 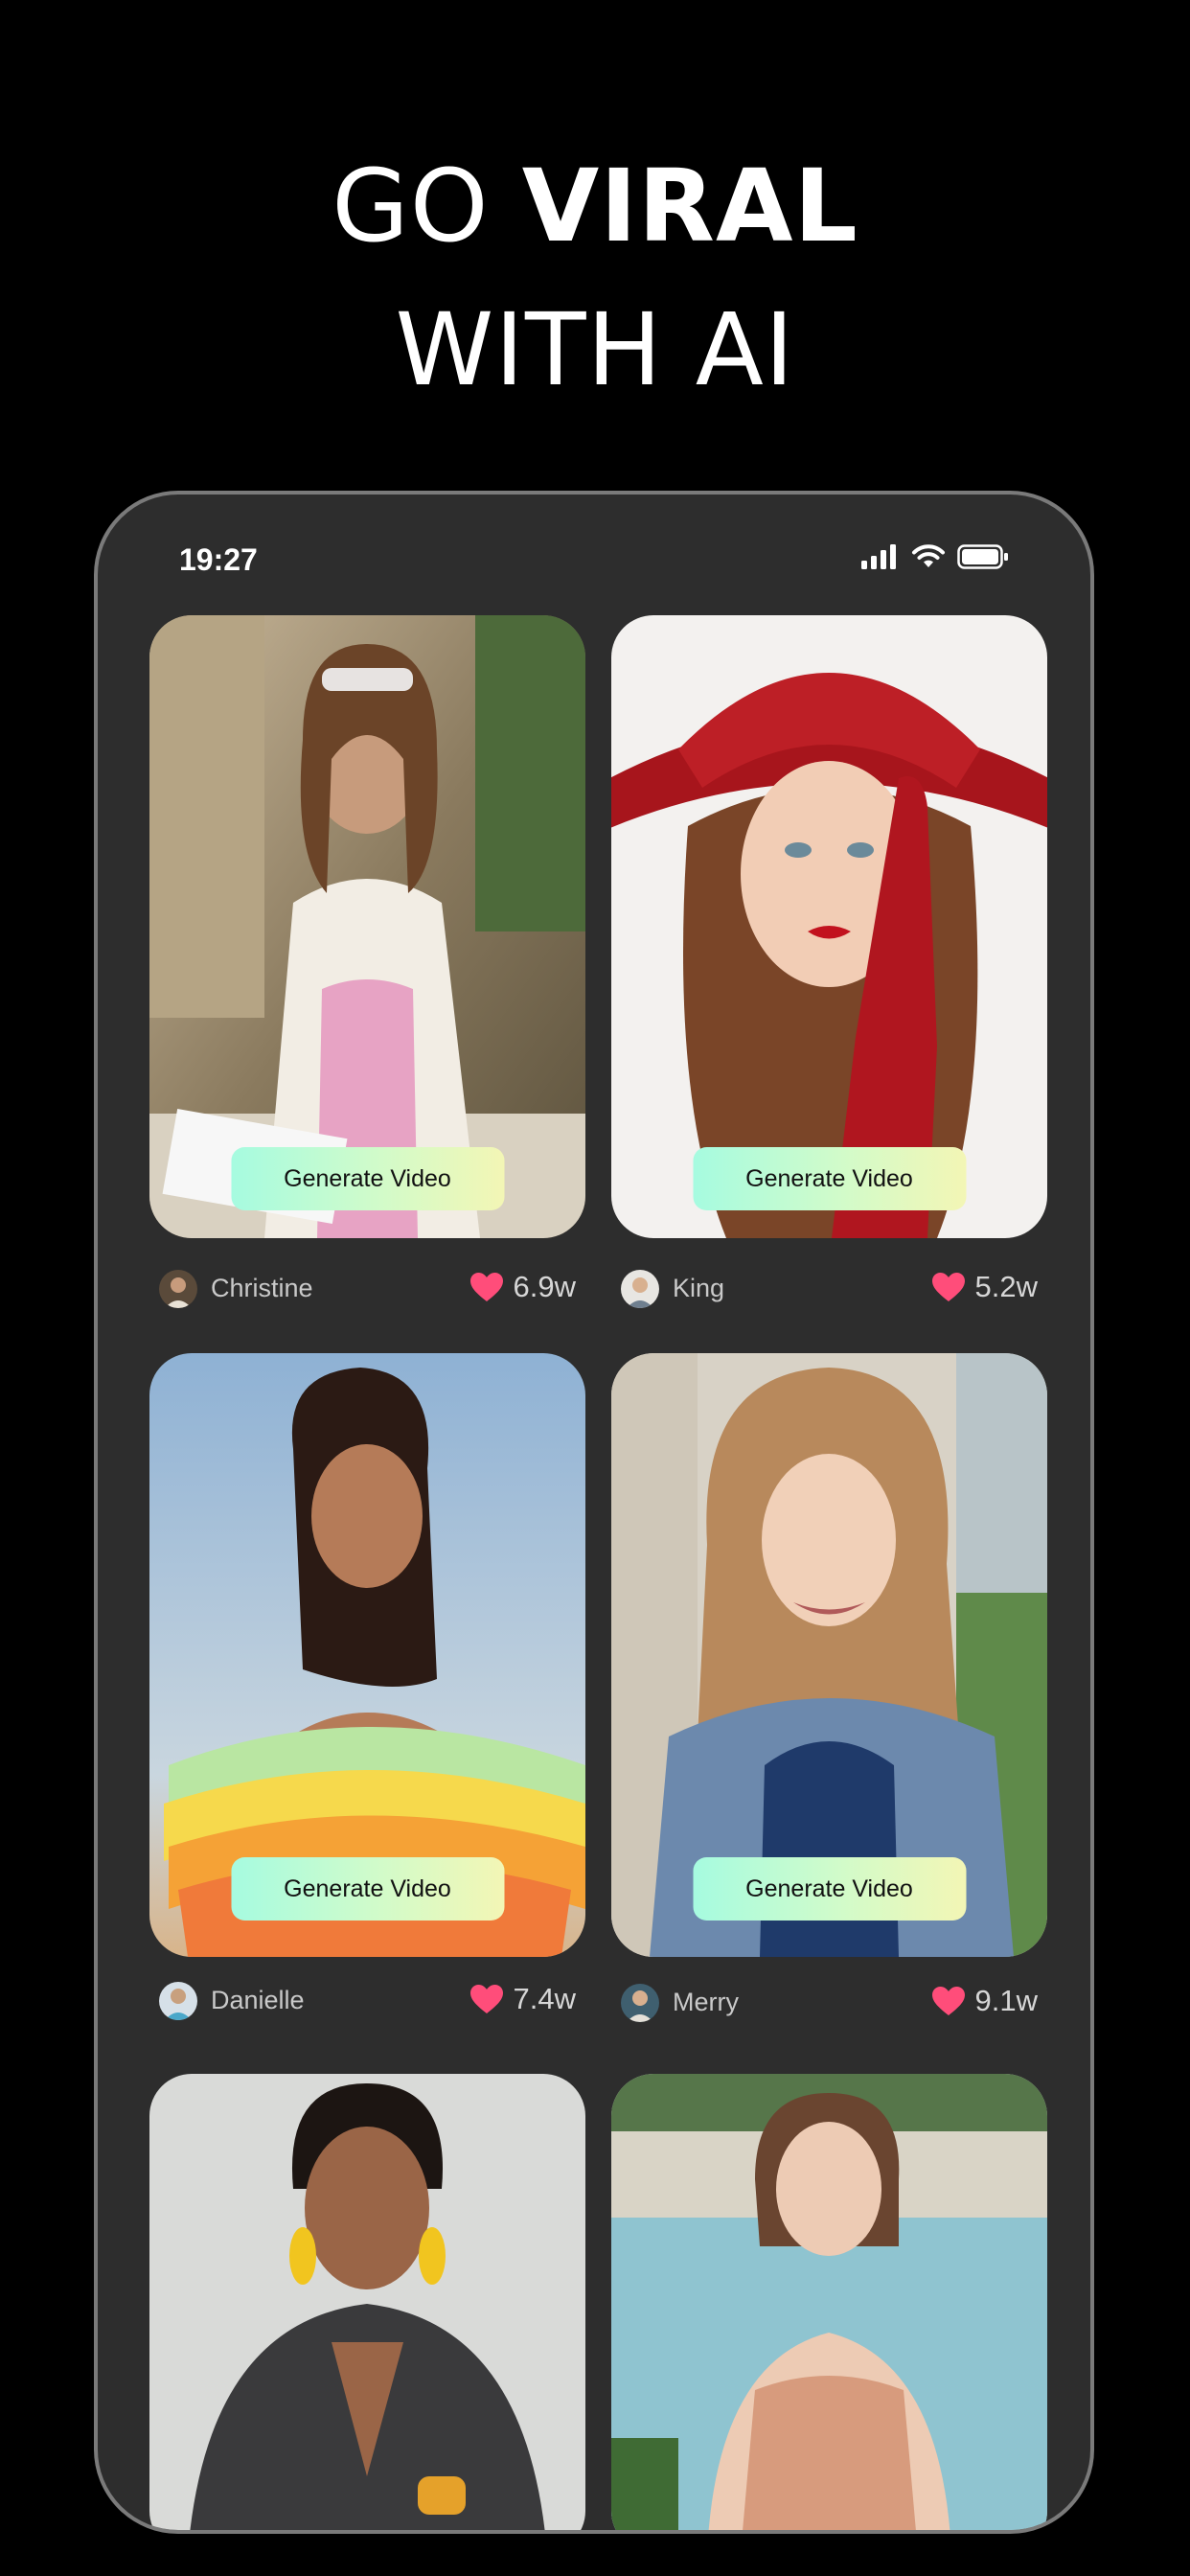 I want to click on like-count: 5.2w, so click(x=1006, y=1286).